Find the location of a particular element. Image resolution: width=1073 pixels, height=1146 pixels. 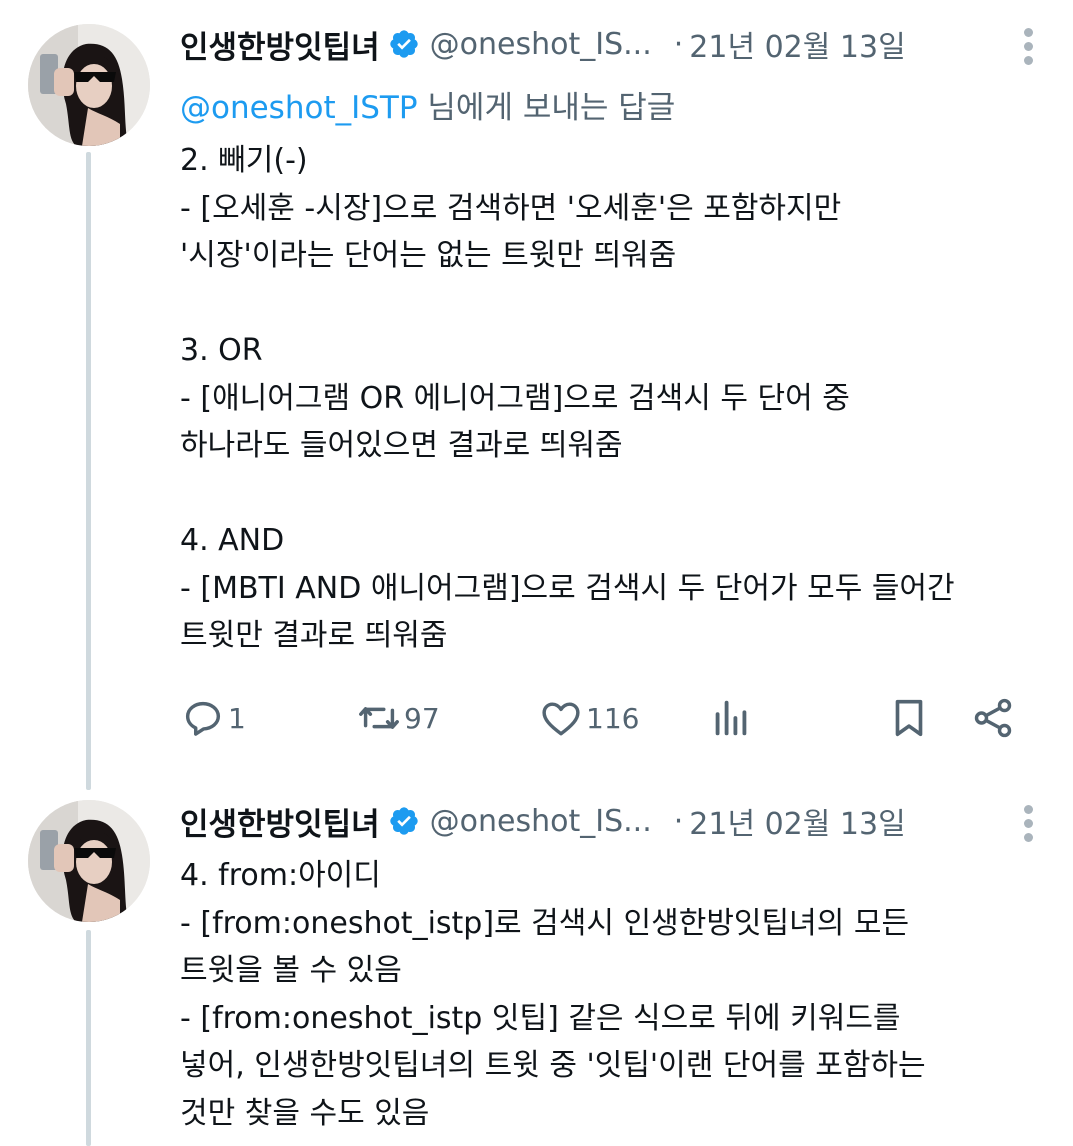

share-button is located at coordinates (993, 718).